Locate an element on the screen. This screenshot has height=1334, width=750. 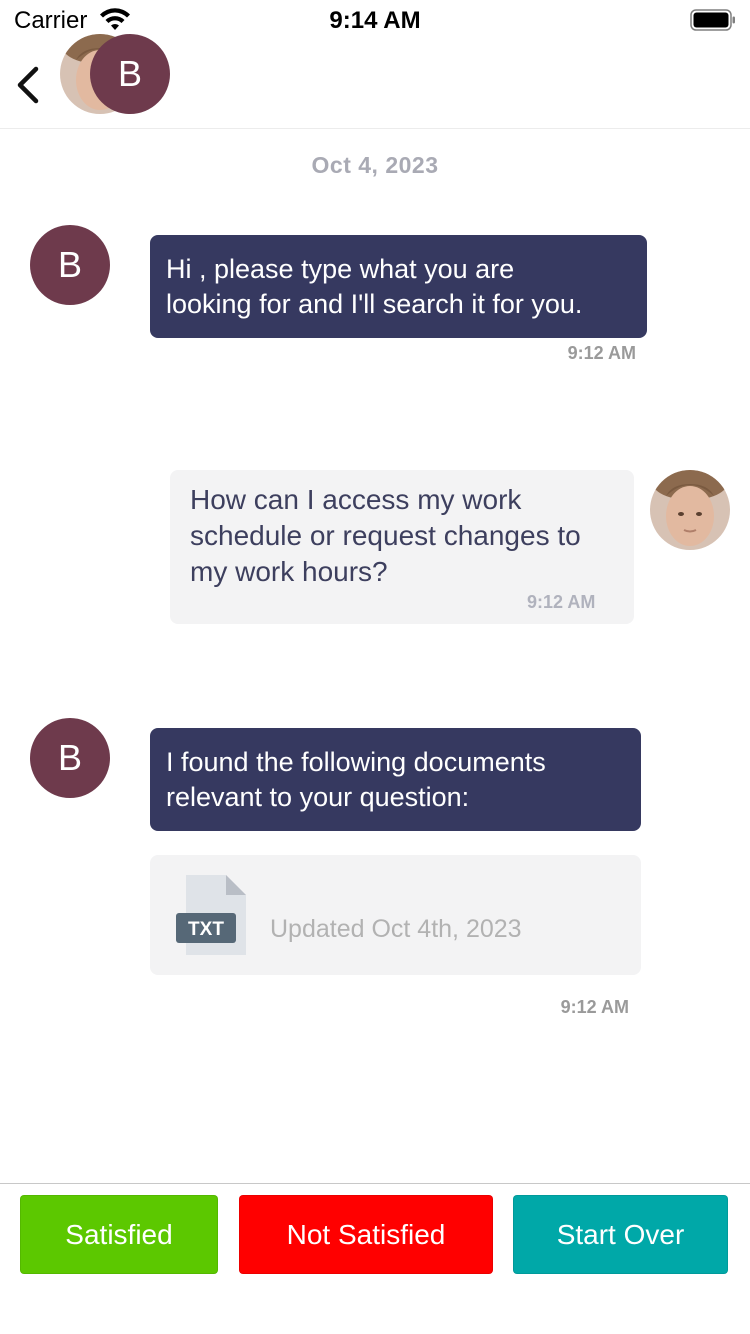
message-line: How can I access my work is located at coordinates (356, 499).